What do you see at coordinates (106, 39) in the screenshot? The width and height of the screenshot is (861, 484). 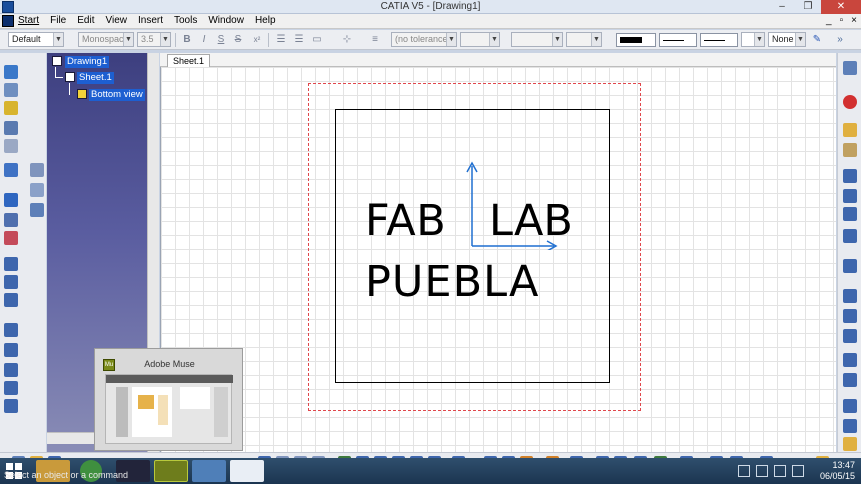 I see `font-select: Monospac821 ▼` at bounding box center [106, 39].